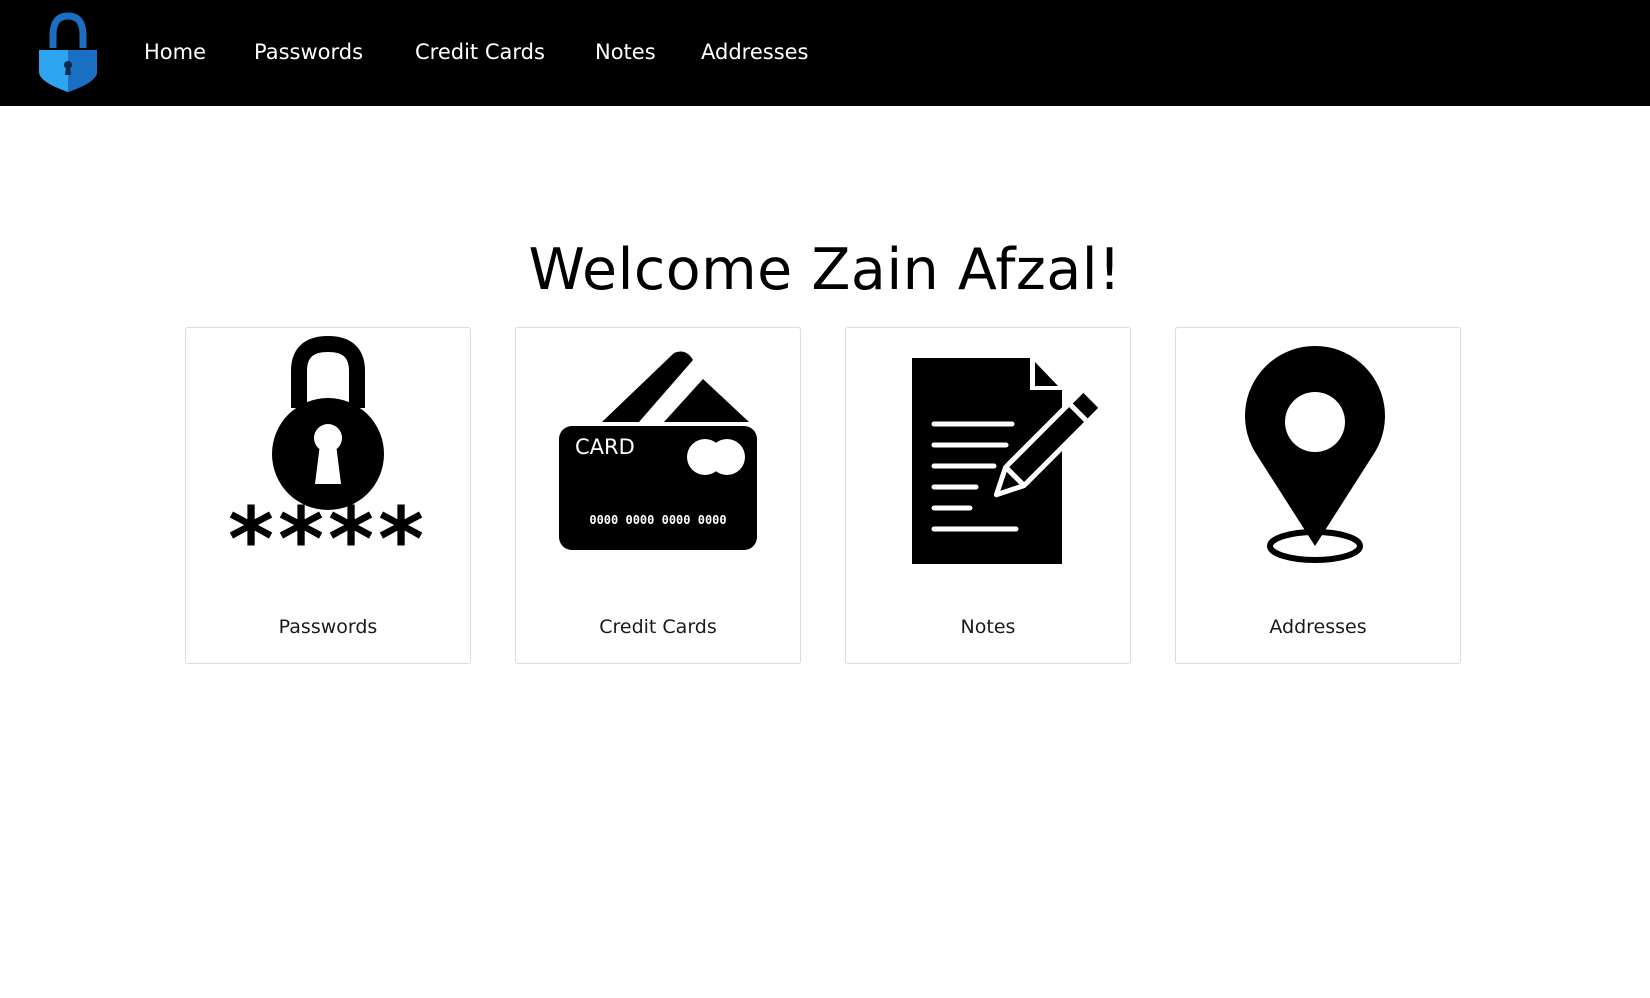 This screenshot has height=998, width=1650. Describe the element at coordinates (988, 627) in the screenshot. I see `notes-card-label: Notes` at that location.